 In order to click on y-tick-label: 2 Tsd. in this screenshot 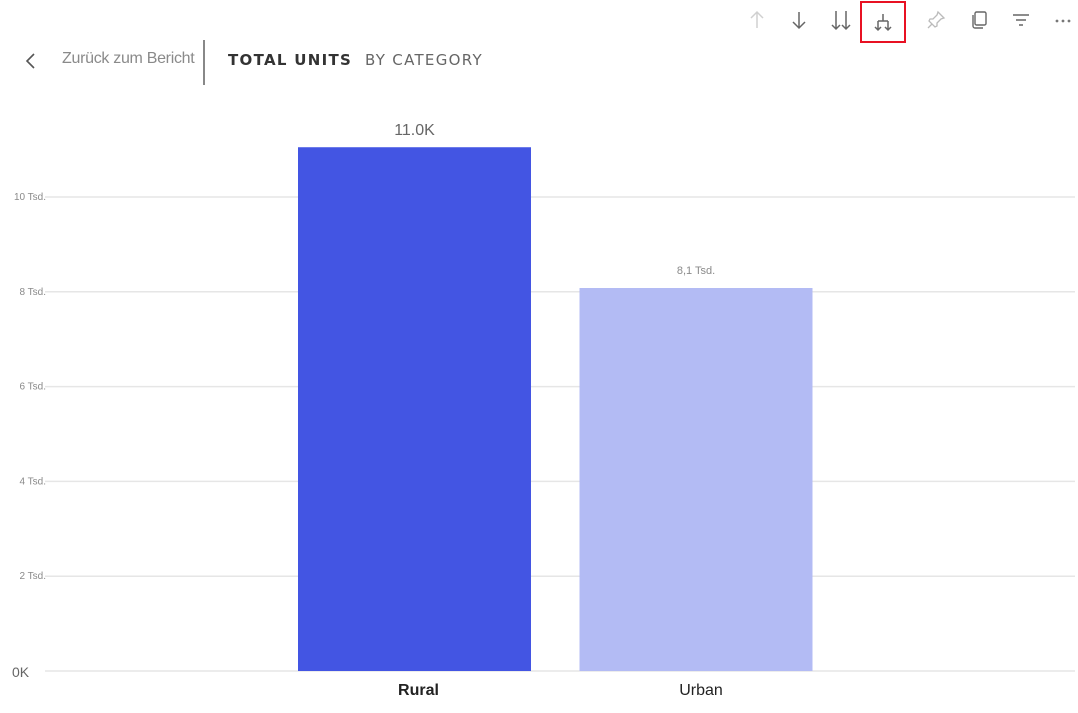, I will do `click(33, 576)`.